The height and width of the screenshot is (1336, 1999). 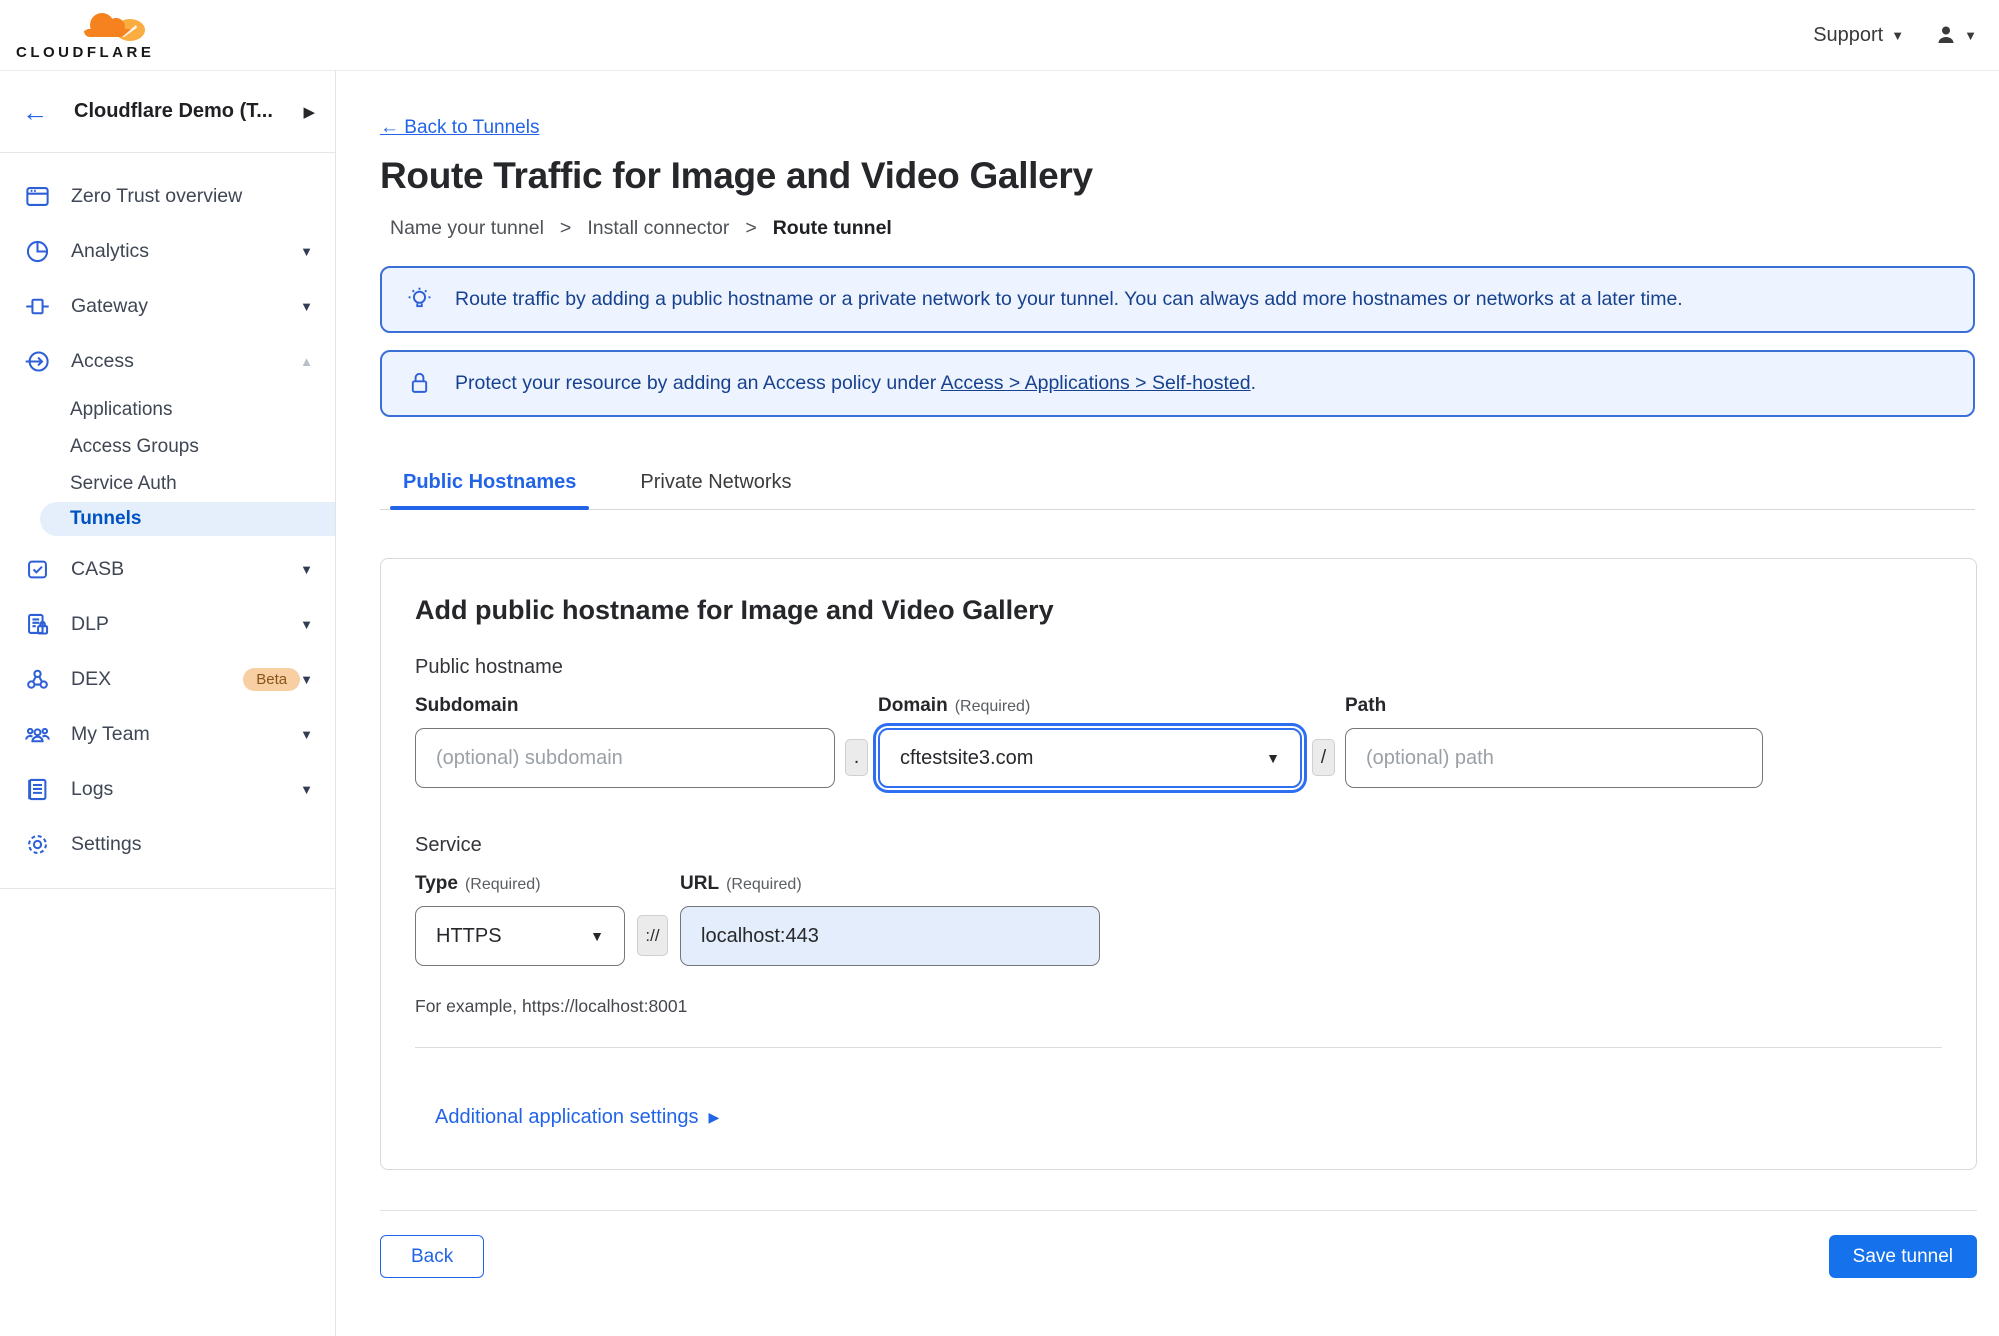 I want to click on tab-private-networks: Private Networks, so click(x=715, y=490).